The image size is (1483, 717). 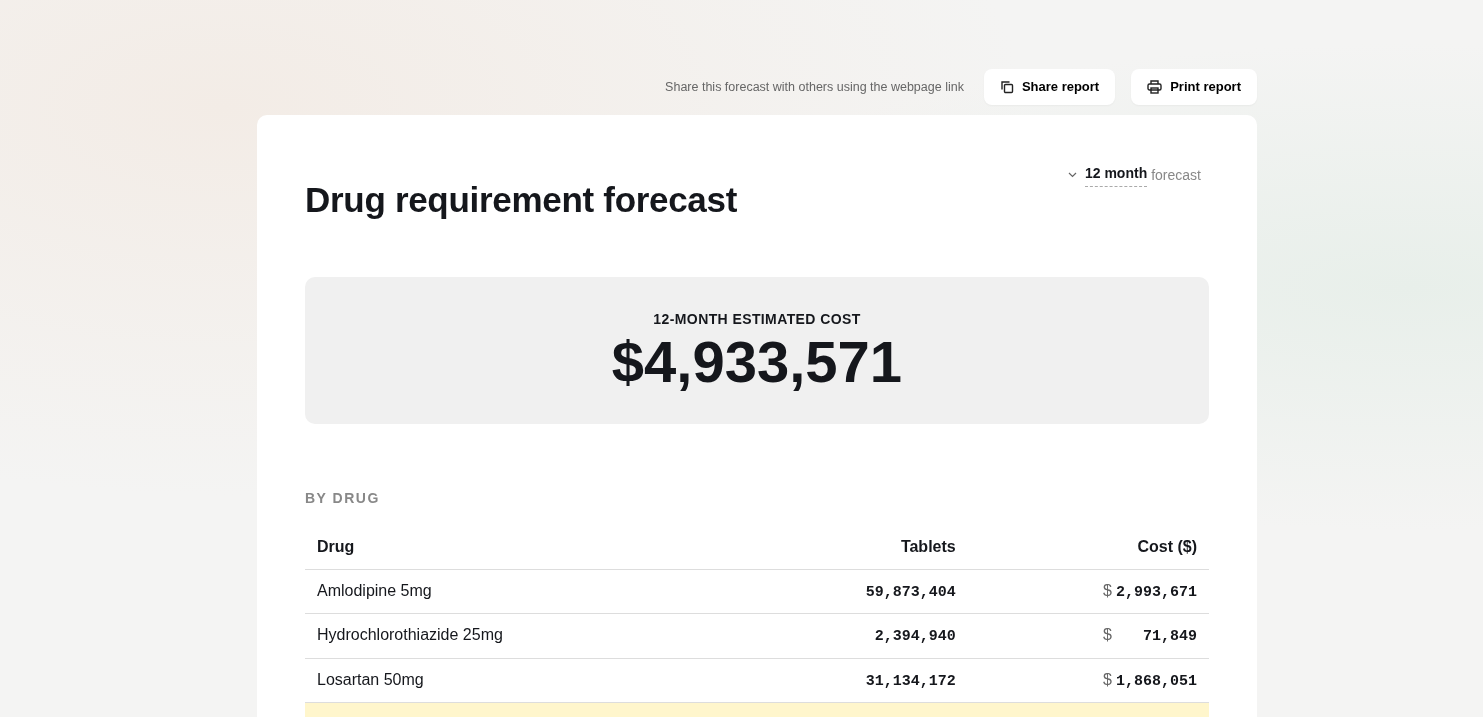 I want to click on cost-value: 1,868,051, so click(x=1156, y=681).